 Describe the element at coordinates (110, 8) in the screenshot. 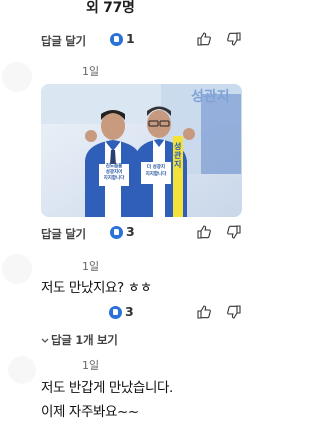

I see `likes-more-text: 외 77명` at that location.